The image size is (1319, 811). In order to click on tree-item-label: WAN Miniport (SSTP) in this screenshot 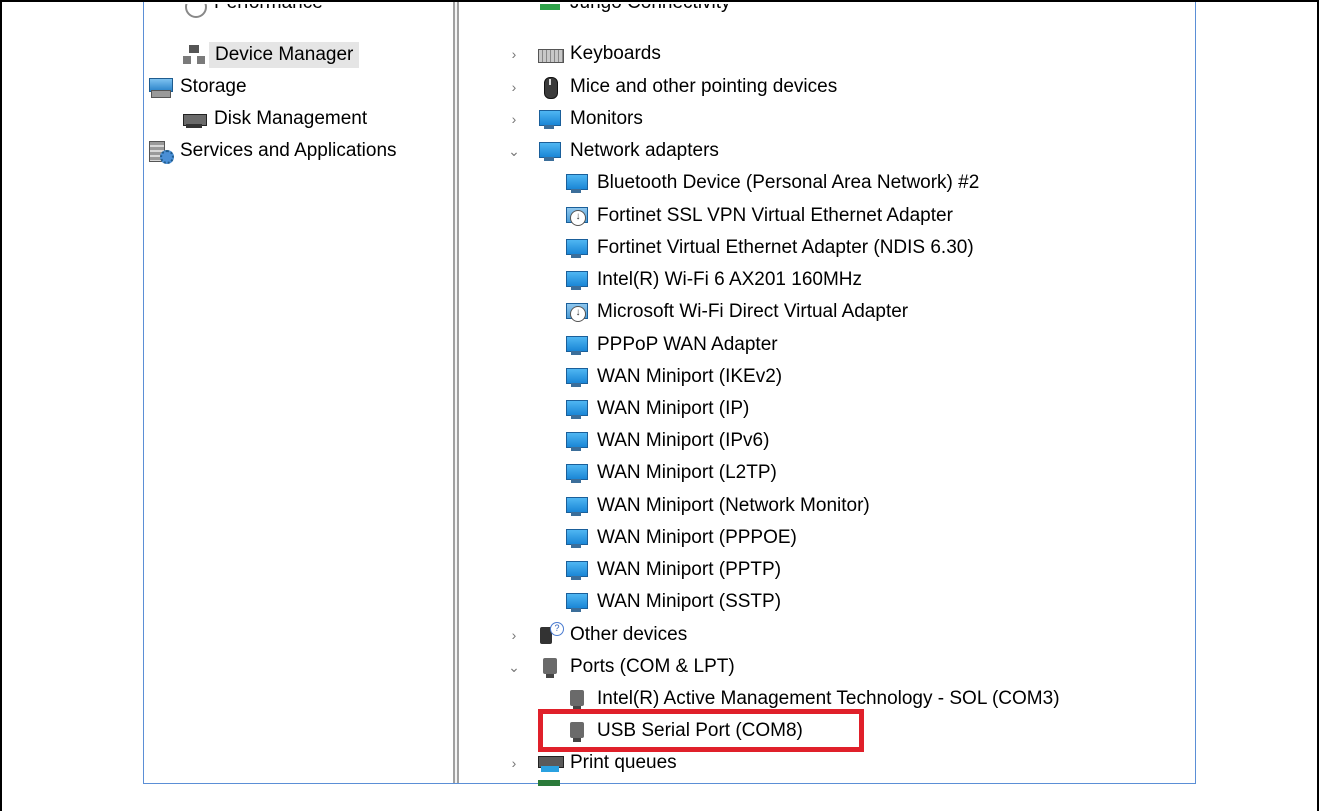, I will do `click(689, 601)`.